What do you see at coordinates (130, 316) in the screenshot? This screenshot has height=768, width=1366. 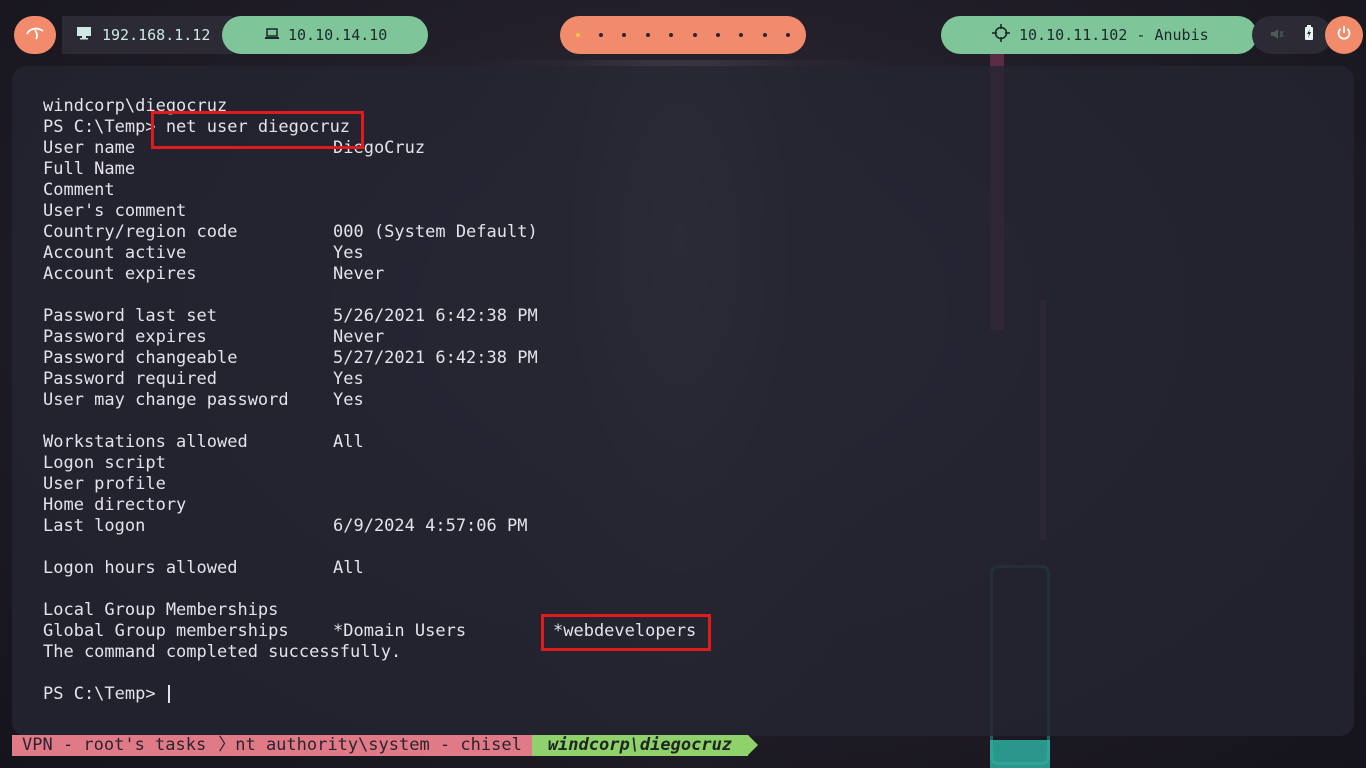 I see `terminal-line-label: Password last set` at bounding box center [130, 316].